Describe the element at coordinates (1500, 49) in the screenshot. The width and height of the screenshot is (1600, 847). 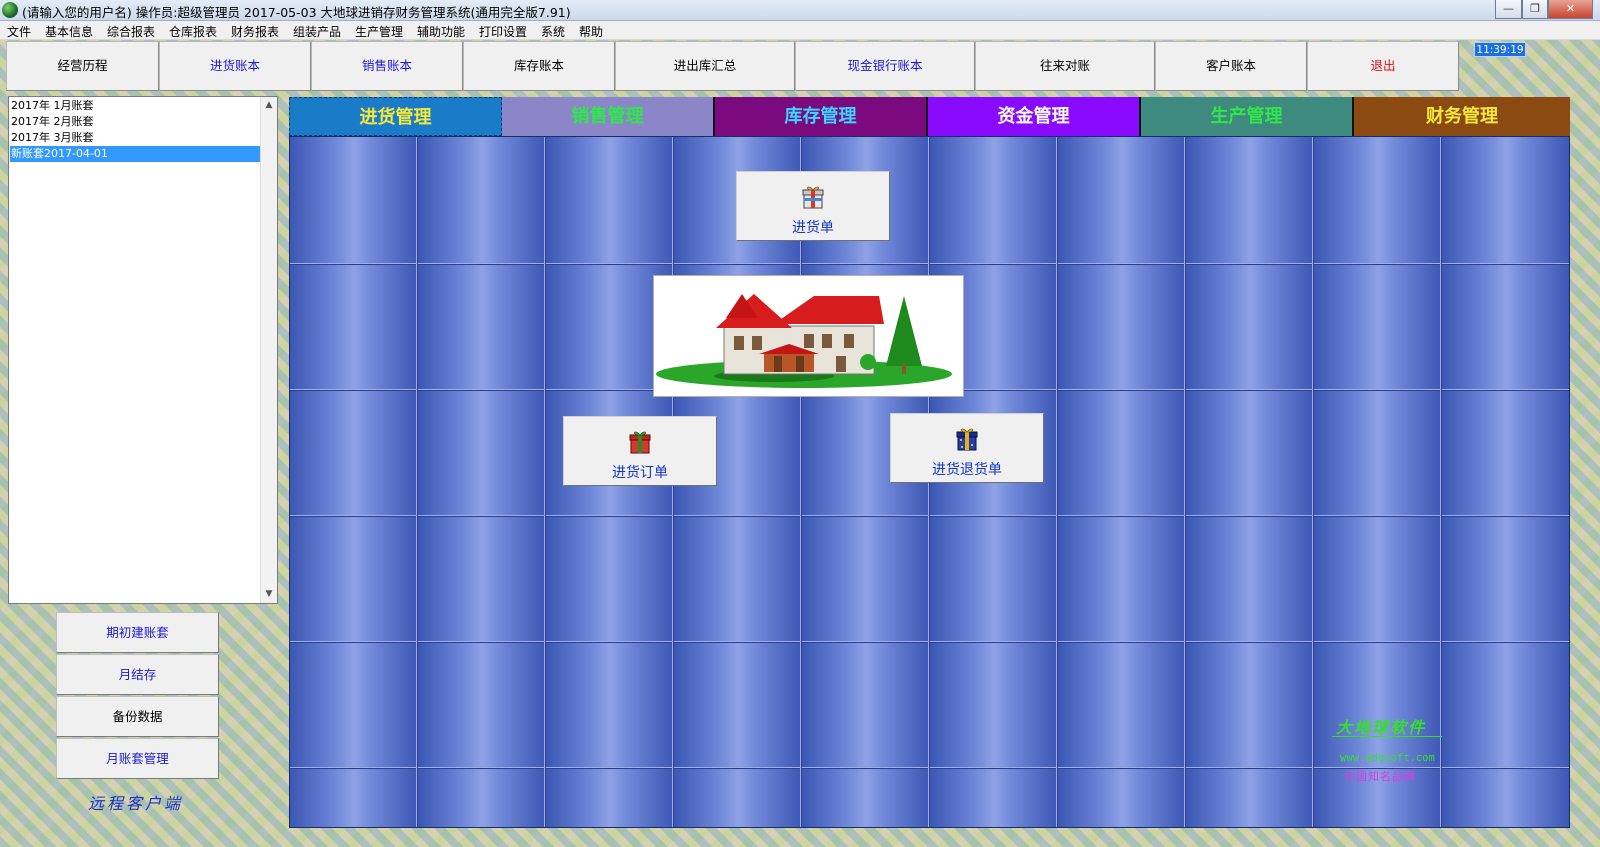
I see `clock: 11:39:19` at that location.